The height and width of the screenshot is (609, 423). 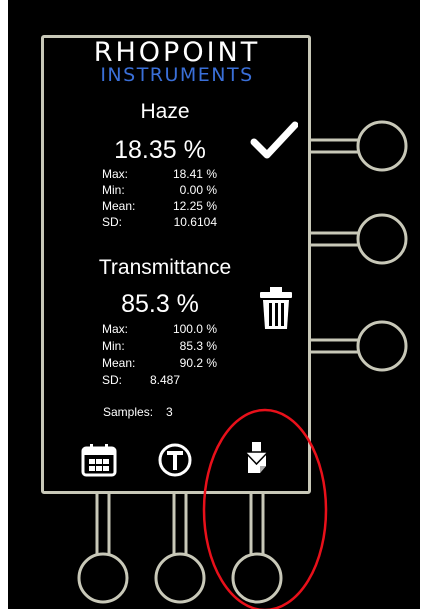 What do you see at coordinates (194, 206) in the screenshot?
I see `haze-mean-value: 12.25 %` at bounding box center [194, 206].